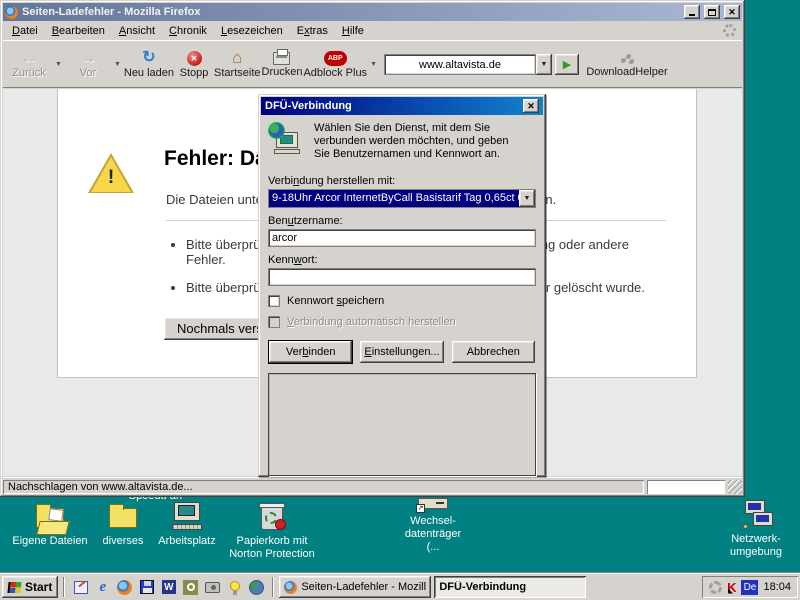  I want to click on cancel-button: Abbrechen, so click(493, 352).